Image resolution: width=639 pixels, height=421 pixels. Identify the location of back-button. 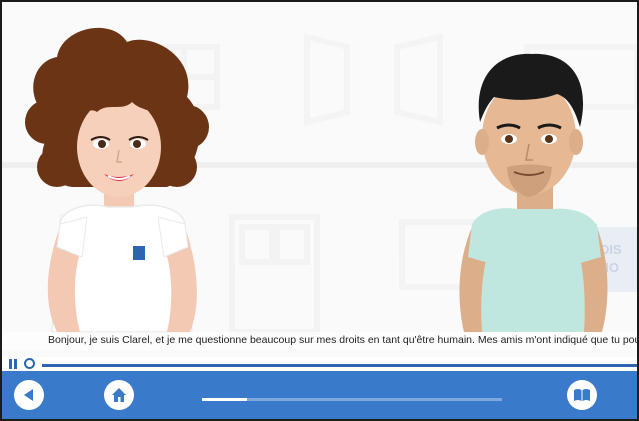
(29, 395).